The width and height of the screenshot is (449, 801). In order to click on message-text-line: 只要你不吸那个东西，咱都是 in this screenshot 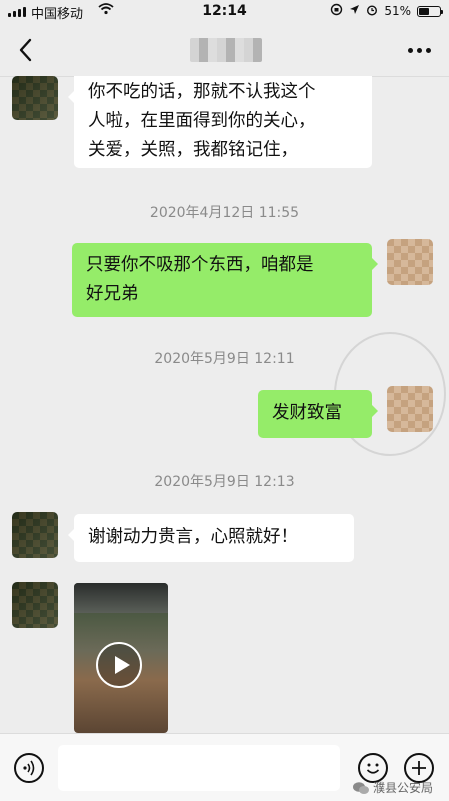, I will do `click(200, 265)`.